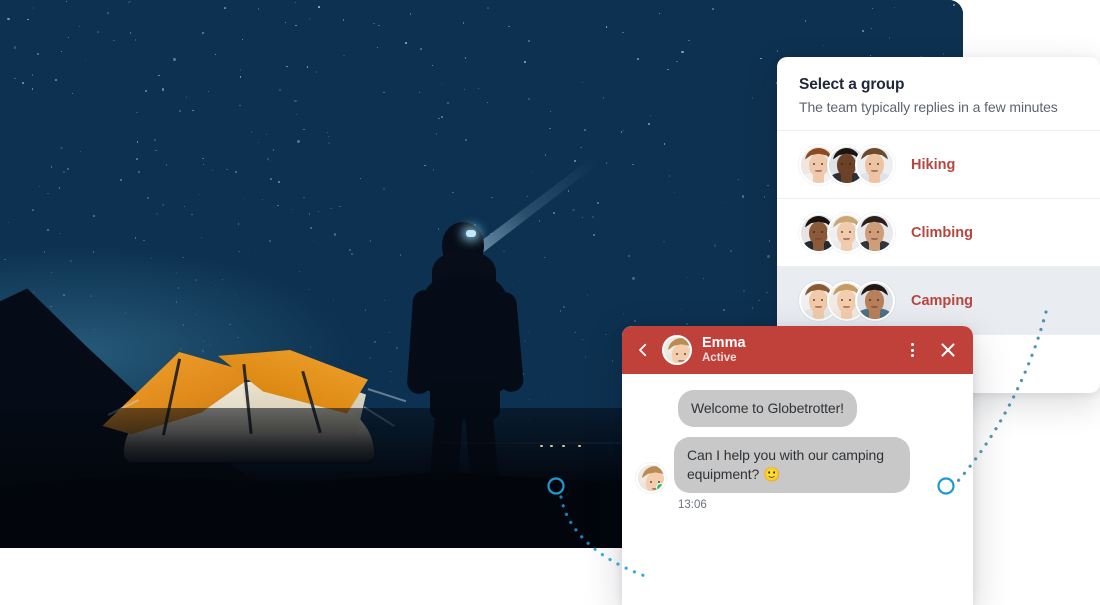 Image resolution: width=1100 pixels, height=605 pixels. Describe the element at coordinates (643, 350) in the screenshot. I see `chevron-left-icon` at that location.